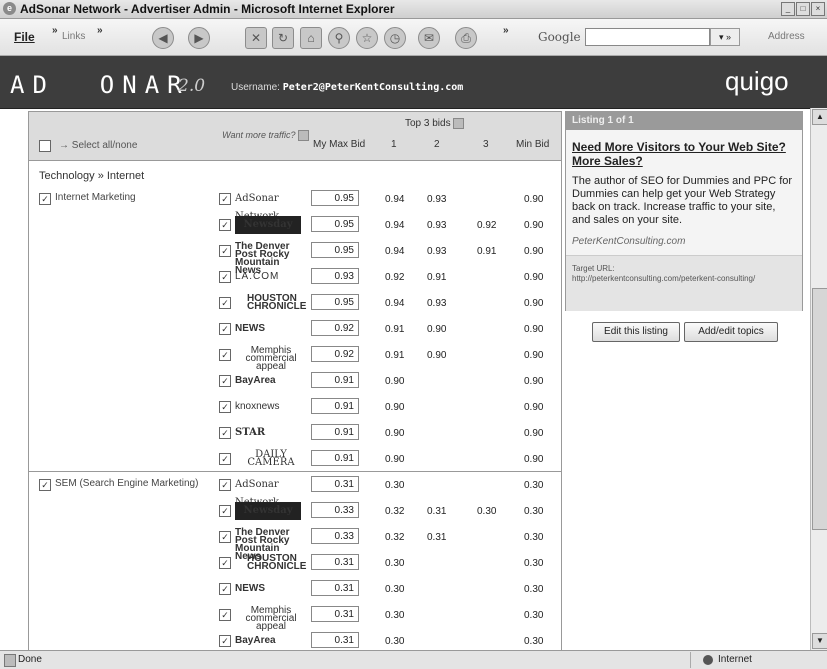 The width and height of the screenshot is (827, 669). What do you see at coordinates (256, 38) in the screenshot?
I see `stop-icon: ✕` at bounding box center [256, 38].